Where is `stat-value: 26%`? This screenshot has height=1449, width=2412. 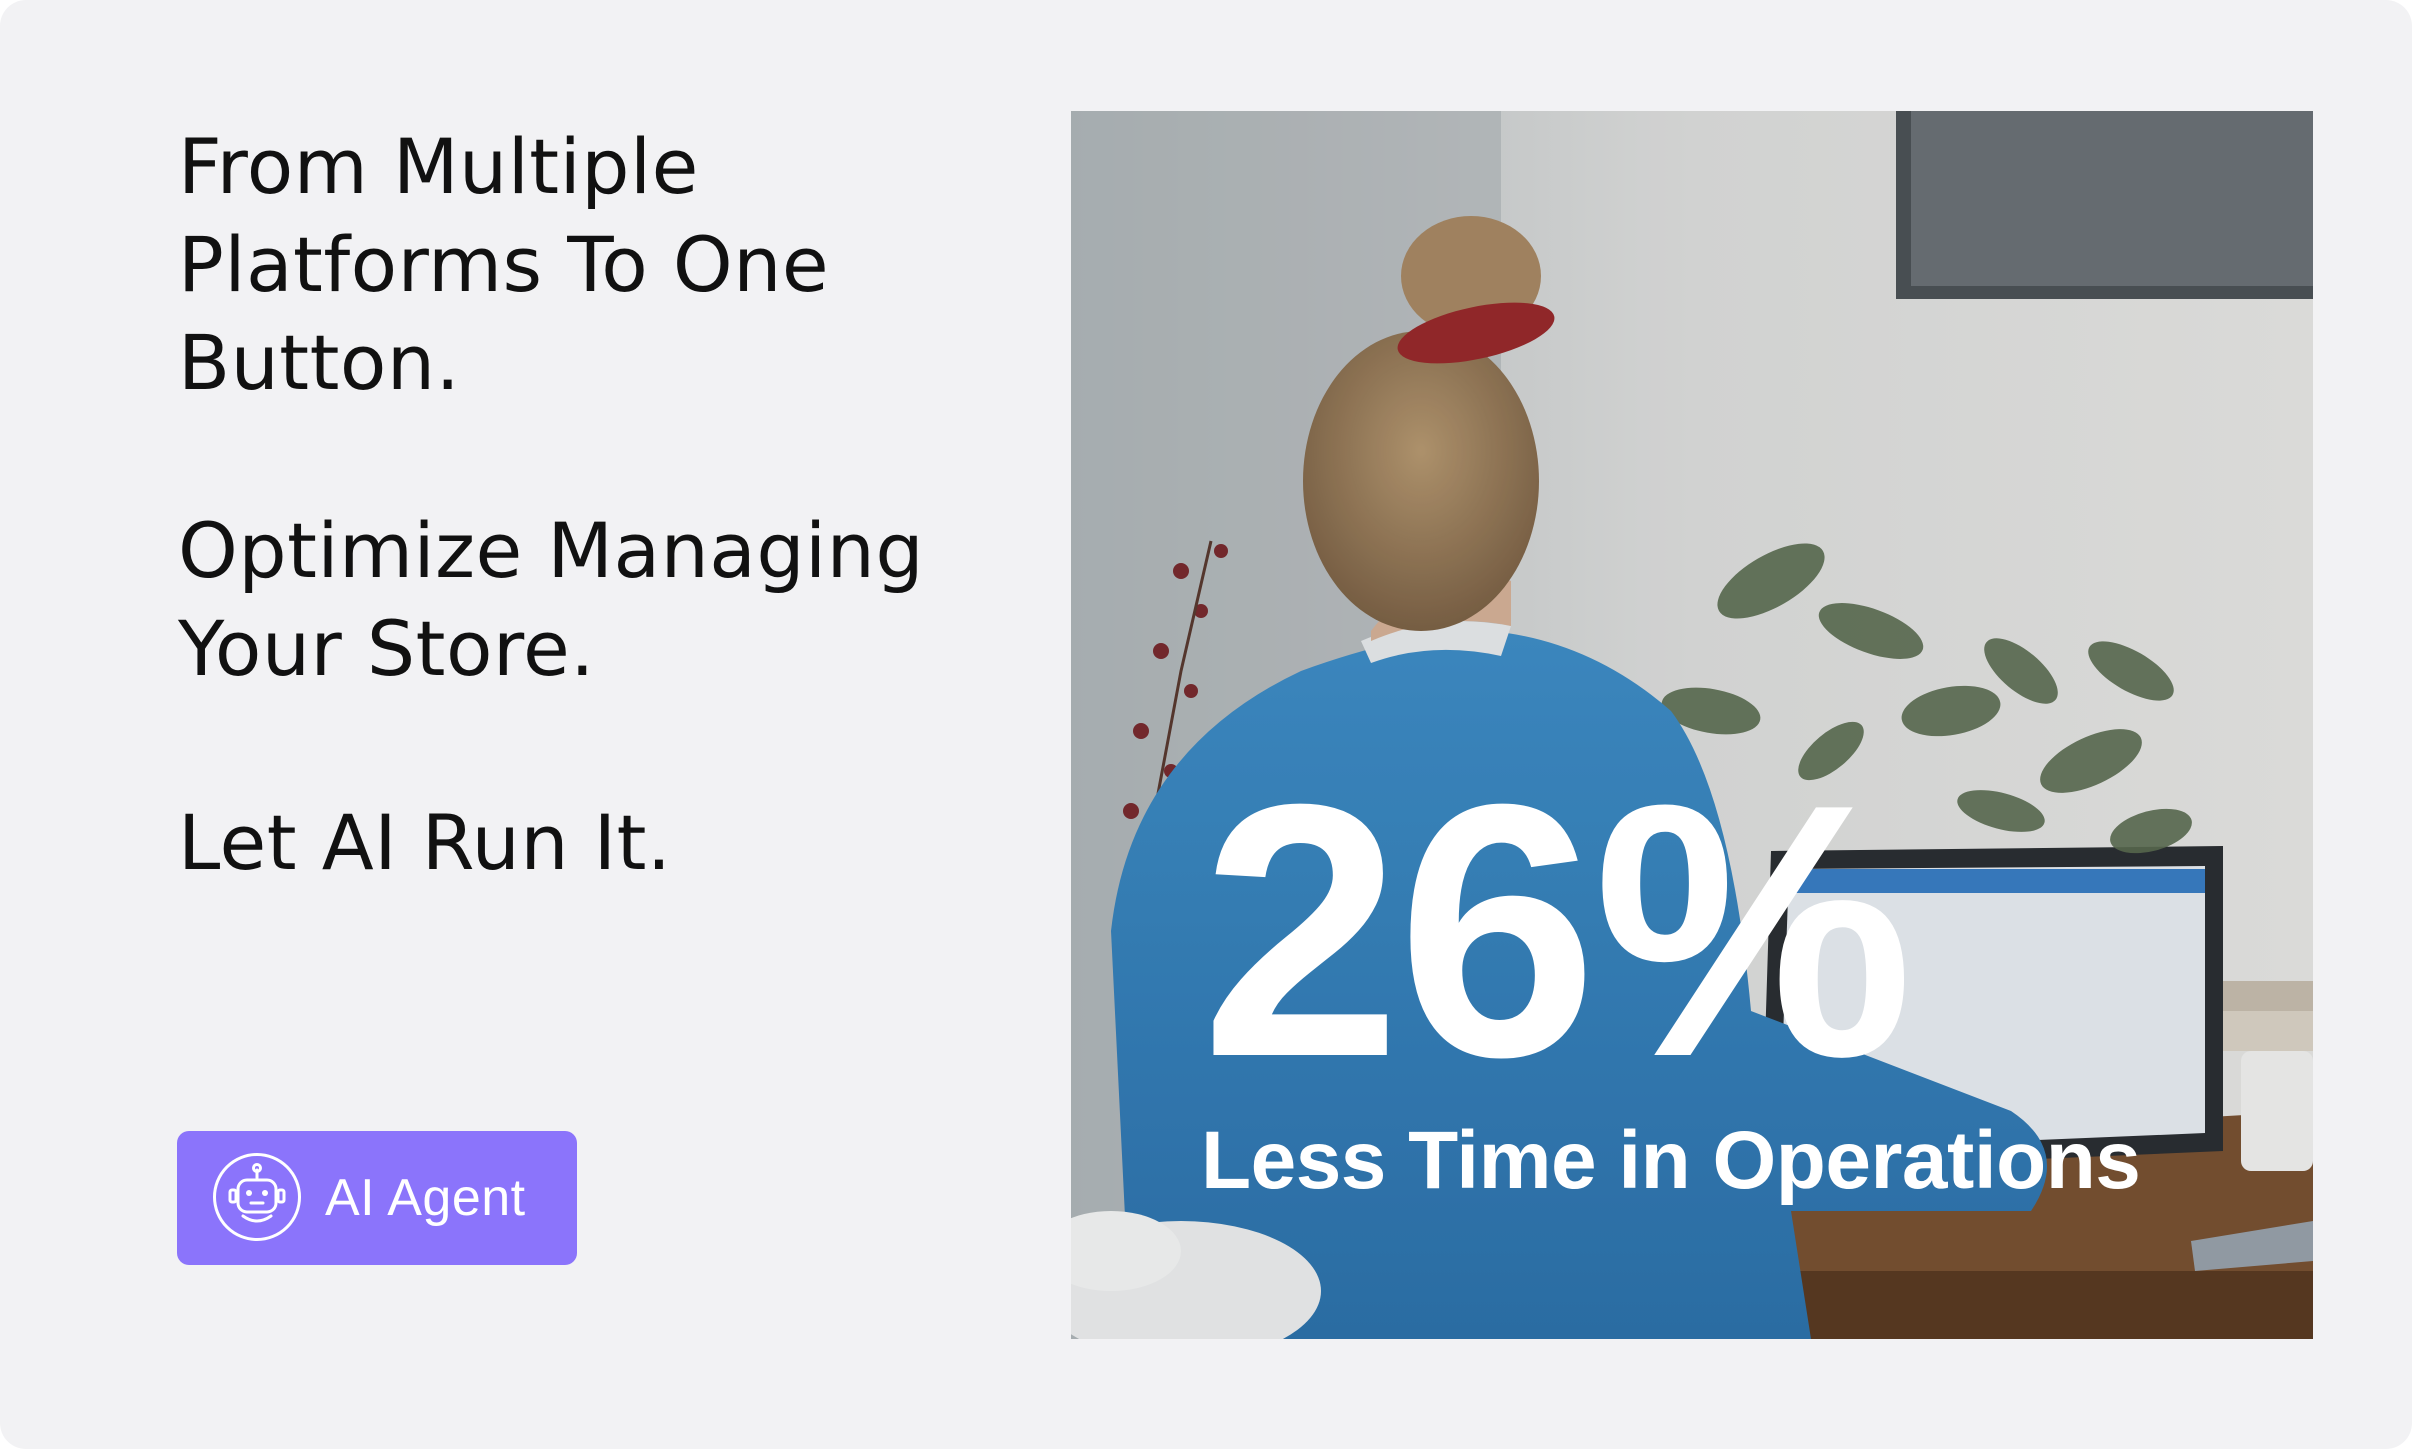 stat-value: 26% is located at coordinates (1557, 931).